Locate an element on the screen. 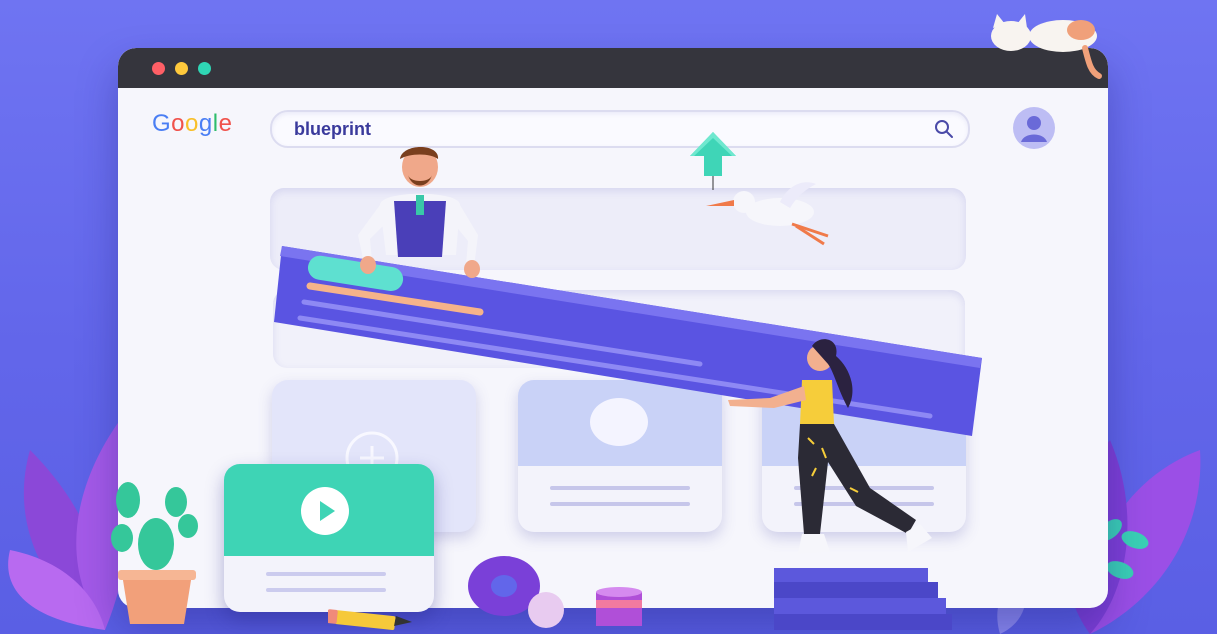 The image size is (1217, 634). stork-bird-icon is located at coordinates (767, 214).